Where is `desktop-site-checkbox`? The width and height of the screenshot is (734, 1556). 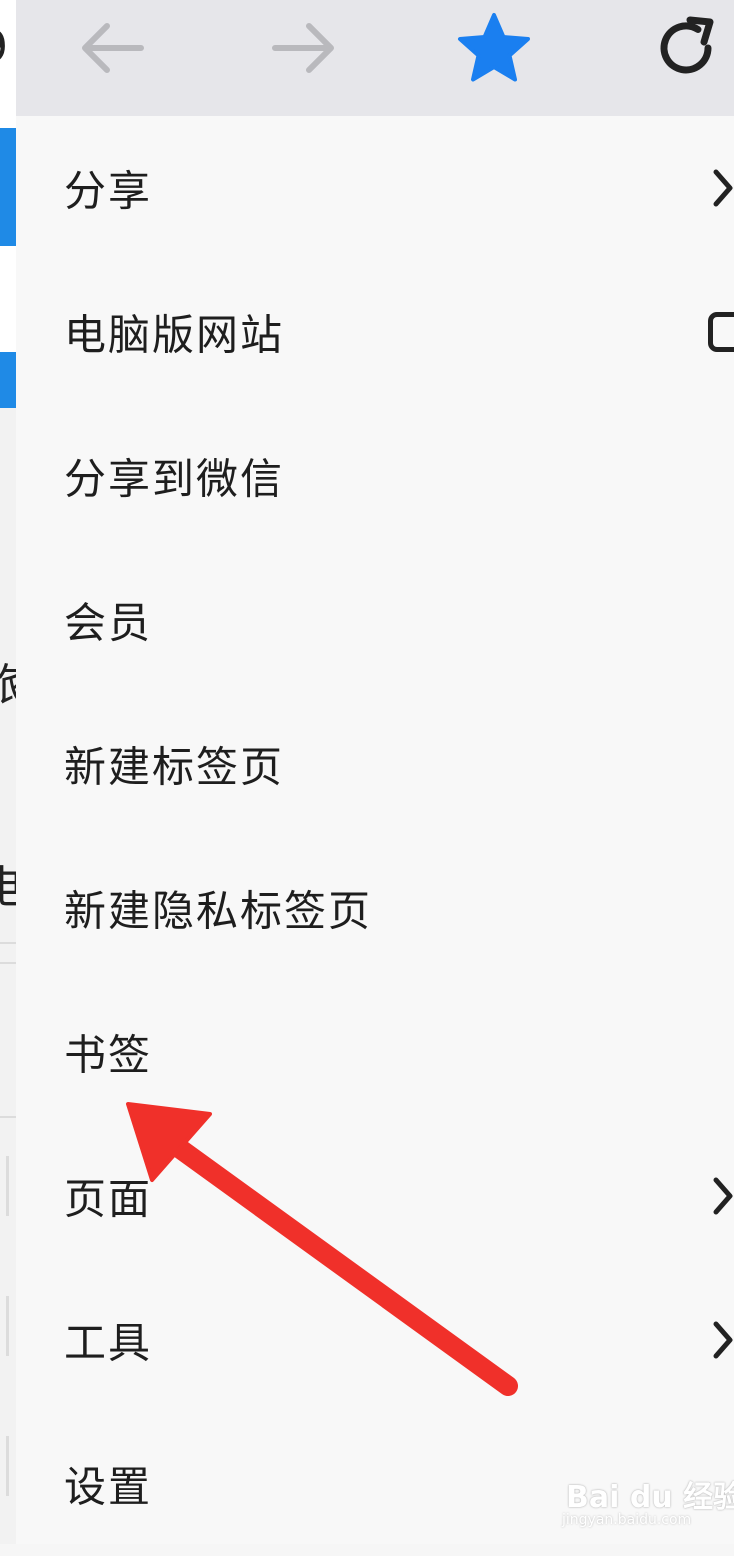
desktop-site-checkbox is located at coordinates (721, 332).